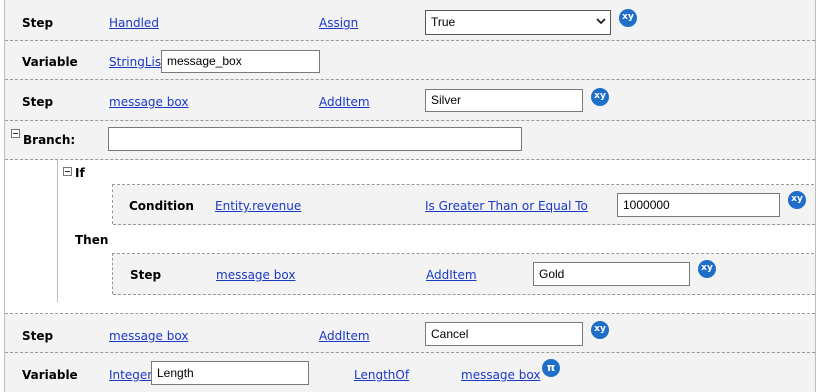 This screenshot has width=819, height=392. Describe the element at coordinates (815, 196) in the screenshot. I see `right-border` at that location.